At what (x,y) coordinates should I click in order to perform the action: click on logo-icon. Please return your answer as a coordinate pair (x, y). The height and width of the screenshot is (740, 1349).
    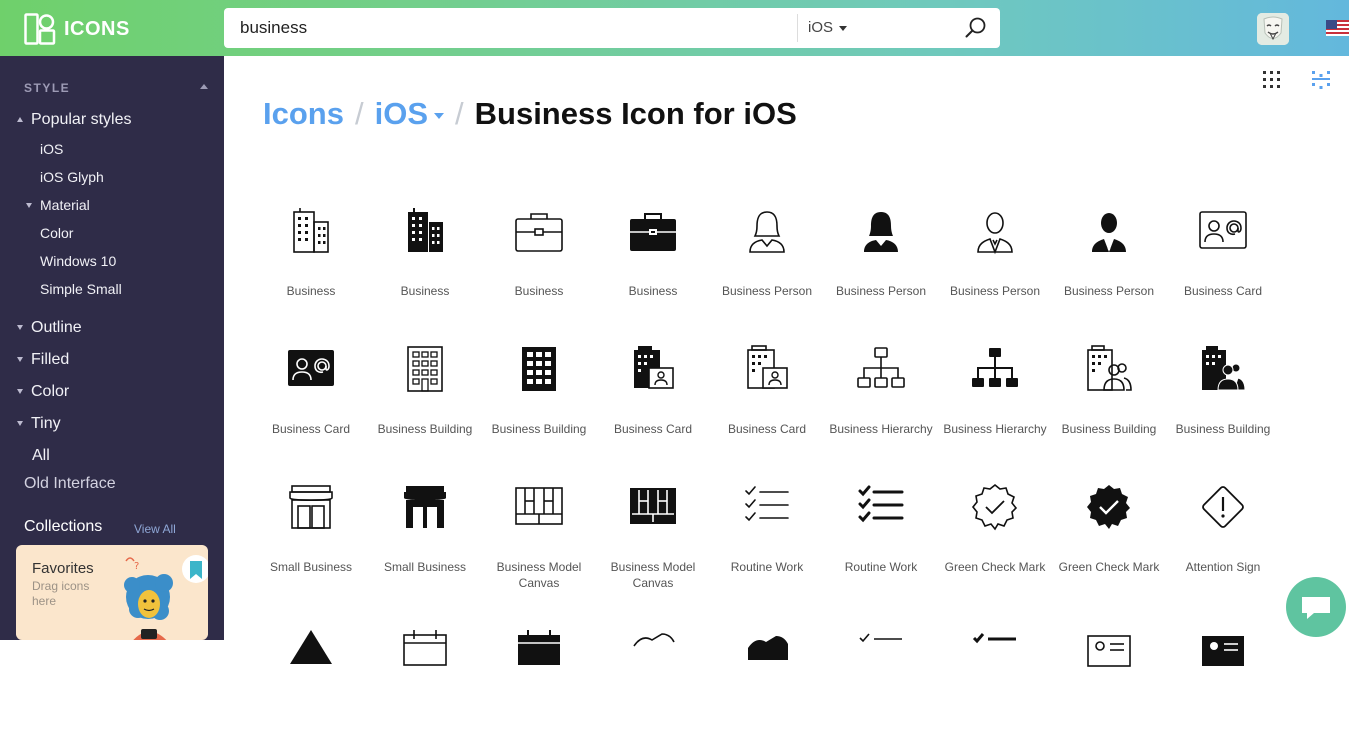
    Looking at the image, I should click on (40, 29).